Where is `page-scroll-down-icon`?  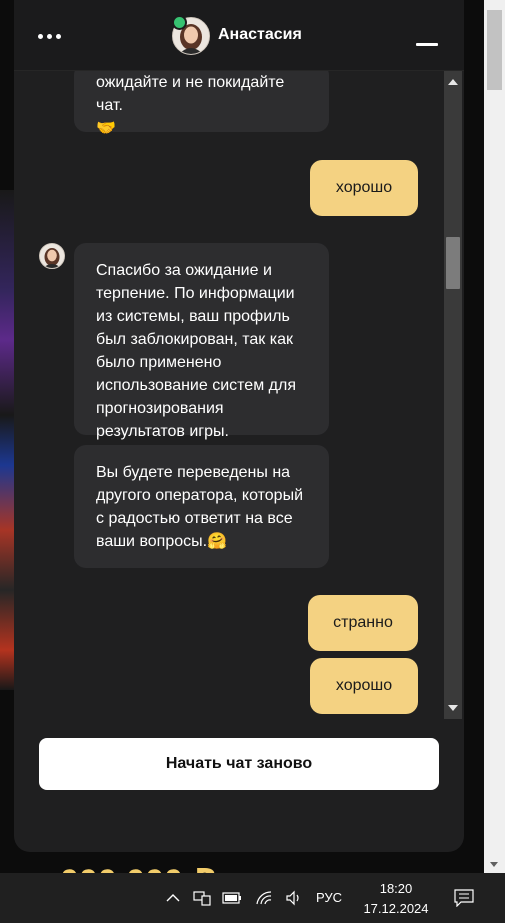
page-scroll-down-icon is located at coordinates (494, 864).